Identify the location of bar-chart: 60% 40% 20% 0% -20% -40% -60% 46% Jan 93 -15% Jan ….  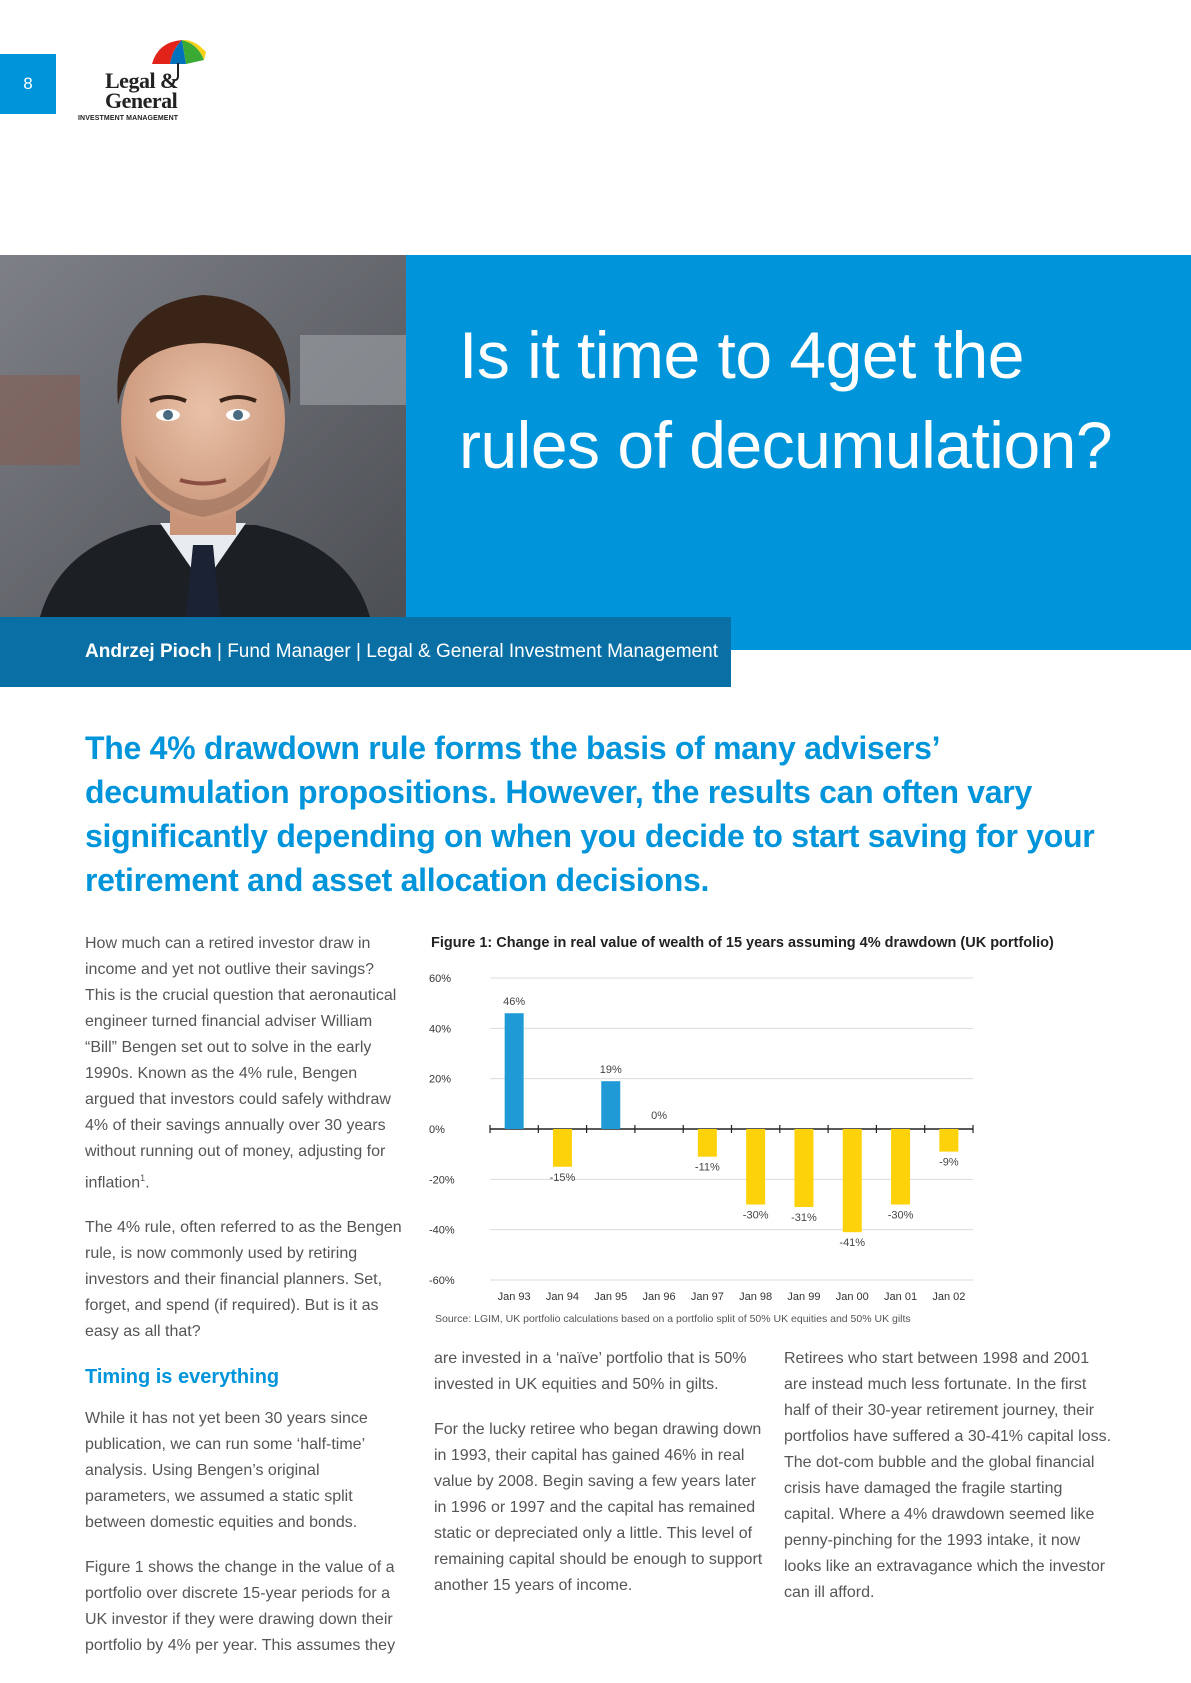
(725, 1135).